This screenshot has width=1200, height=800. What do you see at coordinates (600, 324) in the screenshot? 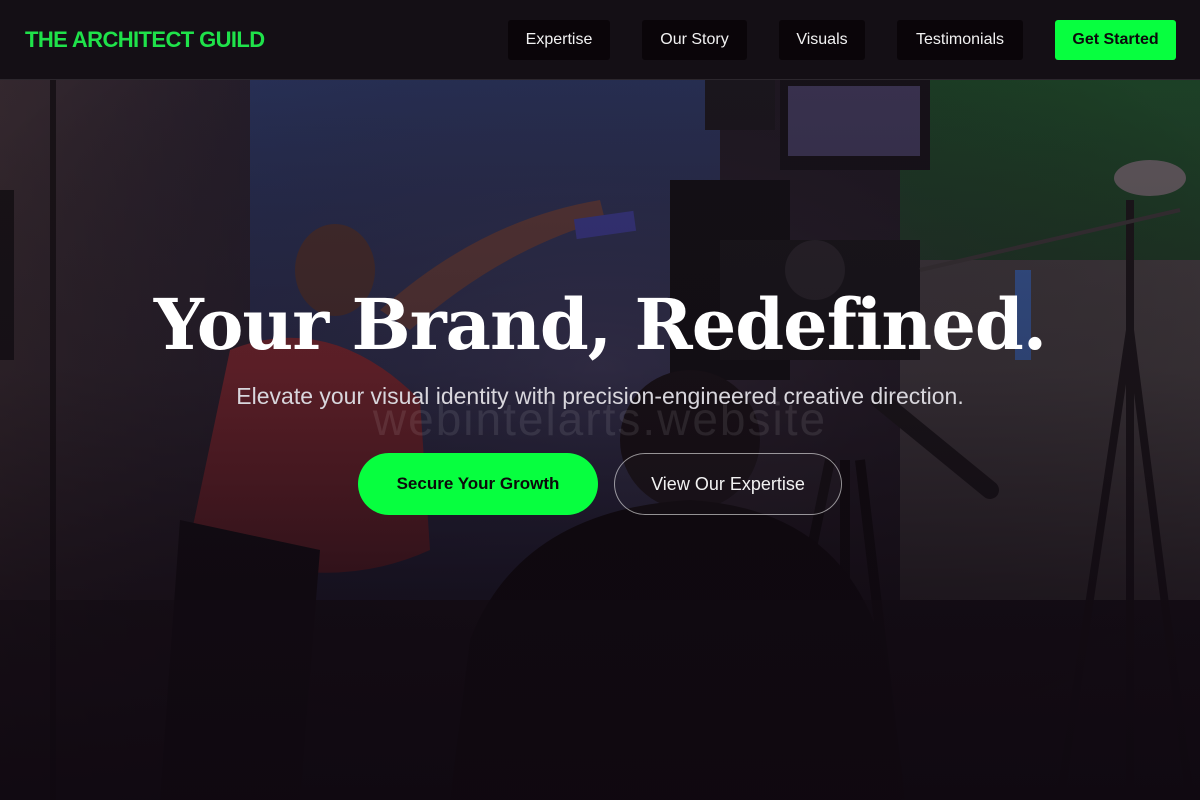
I see `hero-headline: Your Brand, Redefined.` at bounding box center [600, 324].